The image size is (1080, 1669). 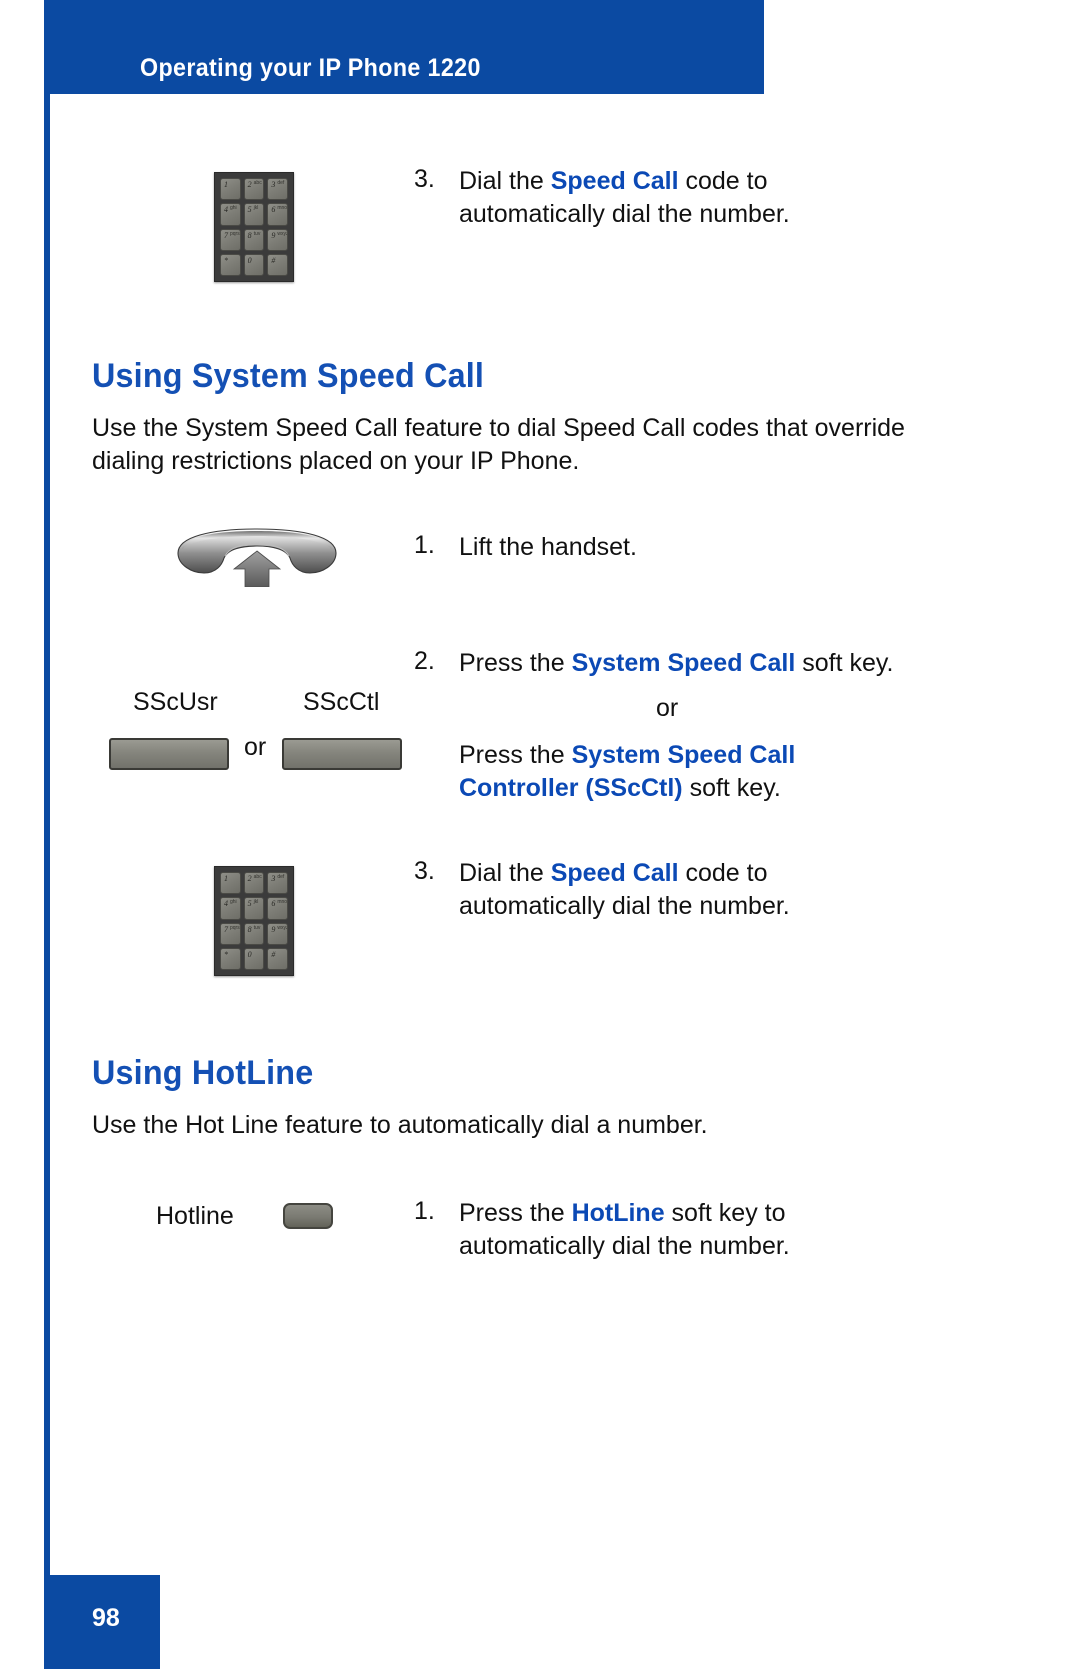 I want to click on speedcall-step3-text-before: Dial the, so click(x=505, y=873).